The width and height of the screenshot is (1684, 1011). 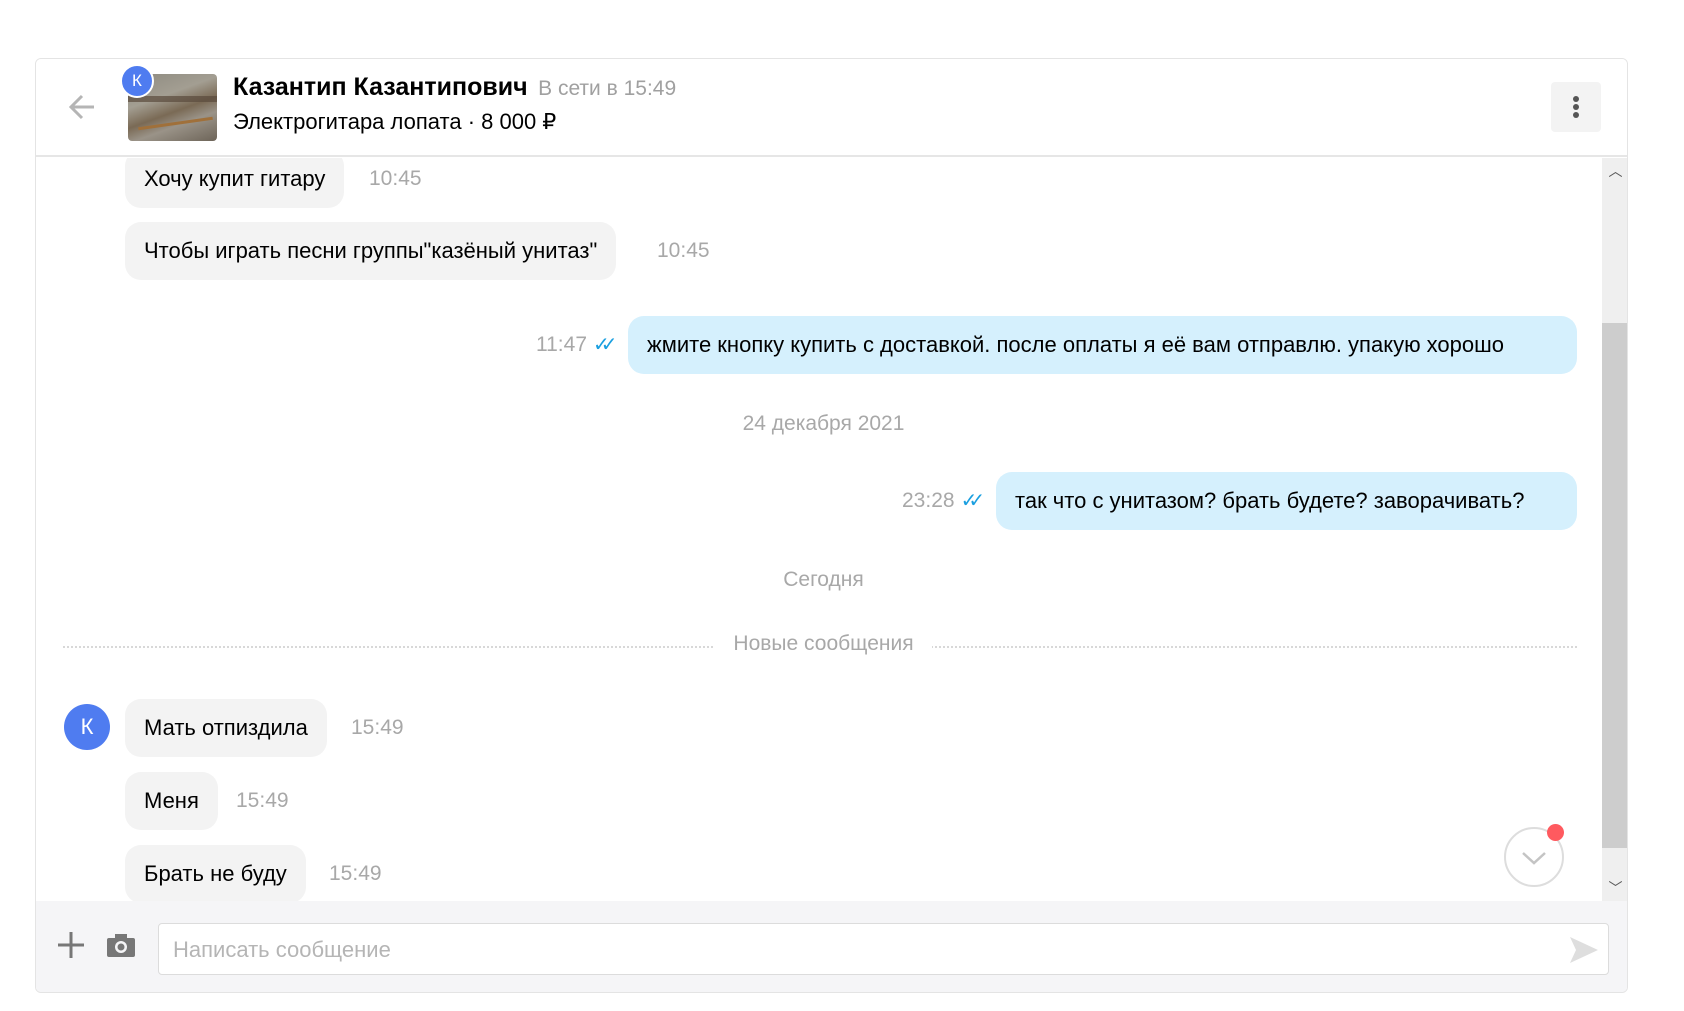 What do you see at coordinates (576, 344) in the screenshot?
I see `message-time: 11:47 ✓✓` at bounding box center [576, 344].